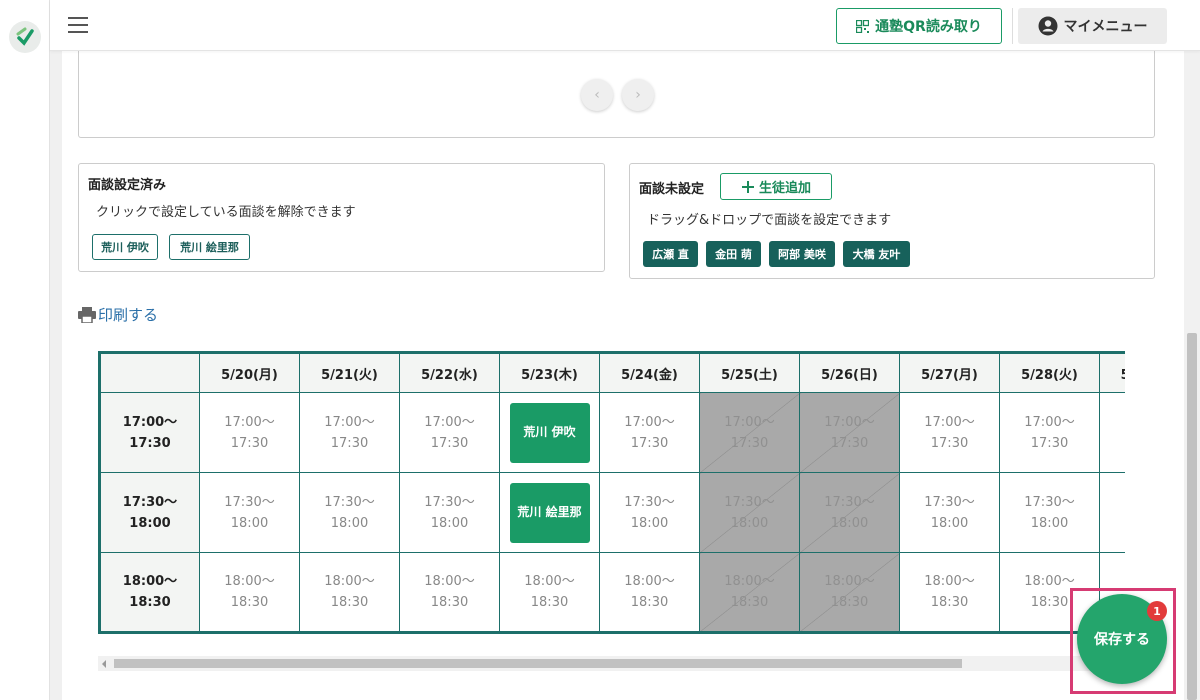  I want to click on unassigned-student-chip: 広瀬 直, so click(670, 254).